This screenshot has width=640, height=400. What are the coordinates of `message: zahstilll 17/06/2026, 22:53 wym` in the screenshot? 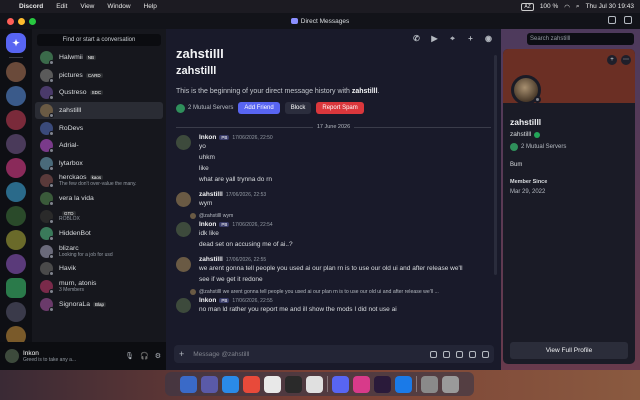 It's located at (333, 200).